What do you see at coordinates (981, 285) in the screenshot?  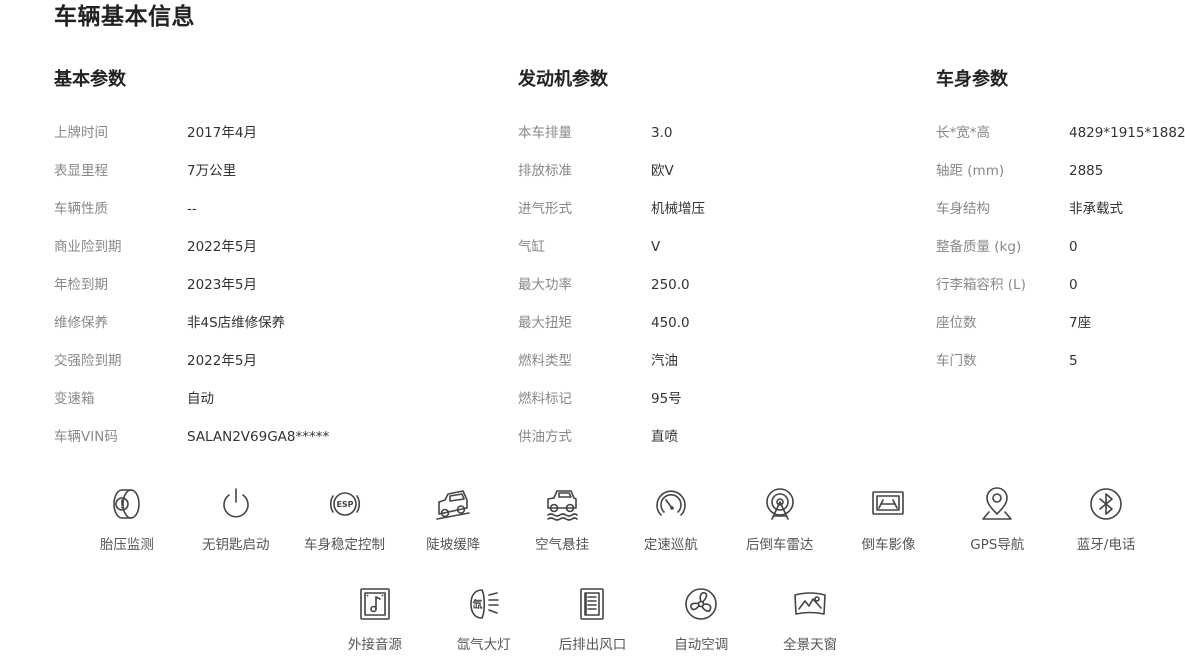 I see `param-label: 行李箱容积 (L)` at bounding box center [981, 285].